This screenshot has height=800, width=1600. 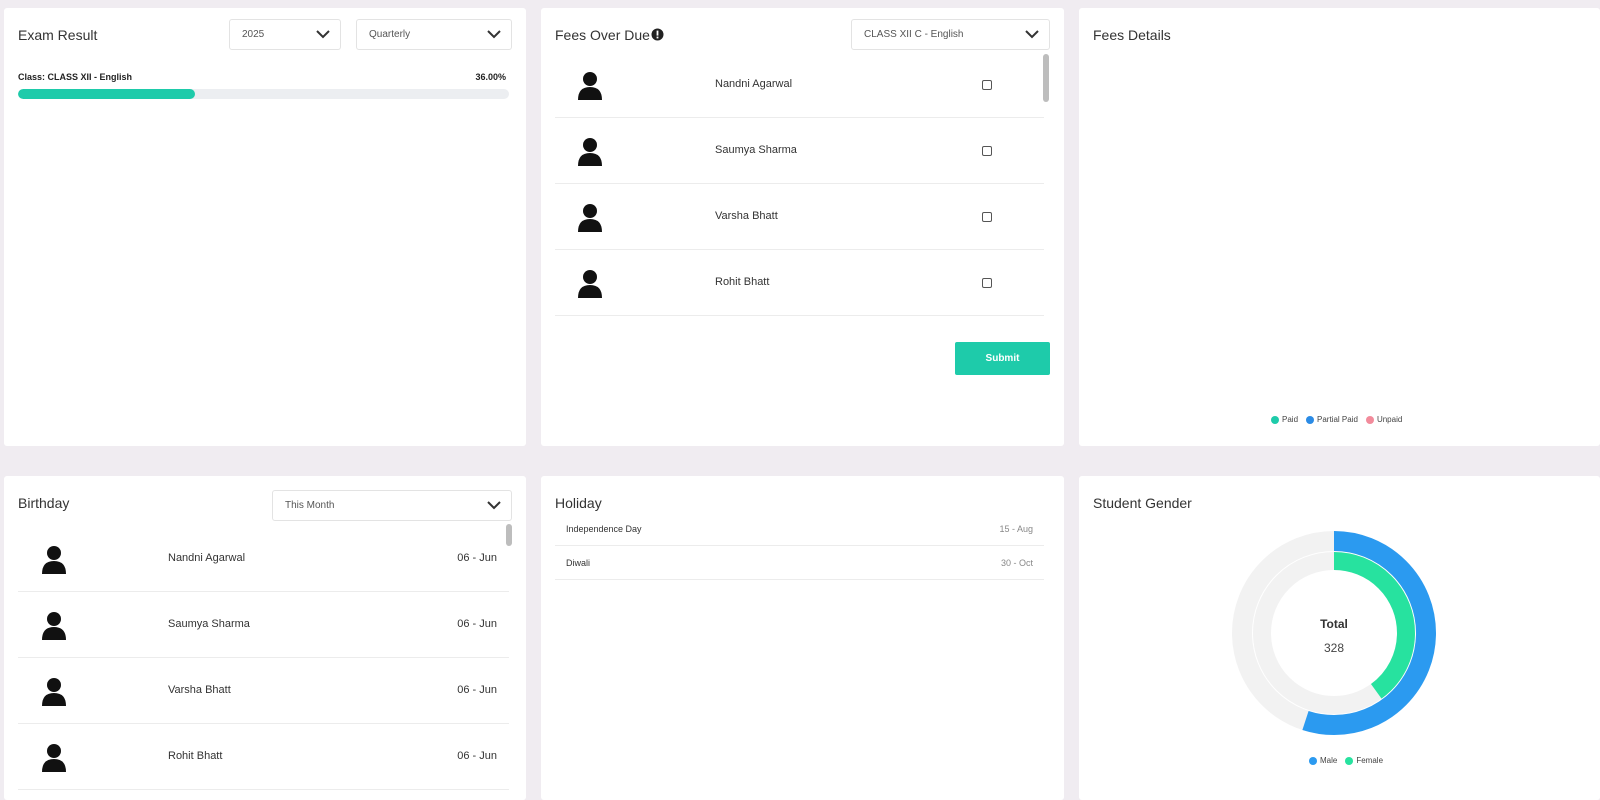 I want to click on period-select: Quarterly, so click(x=434, y=34).